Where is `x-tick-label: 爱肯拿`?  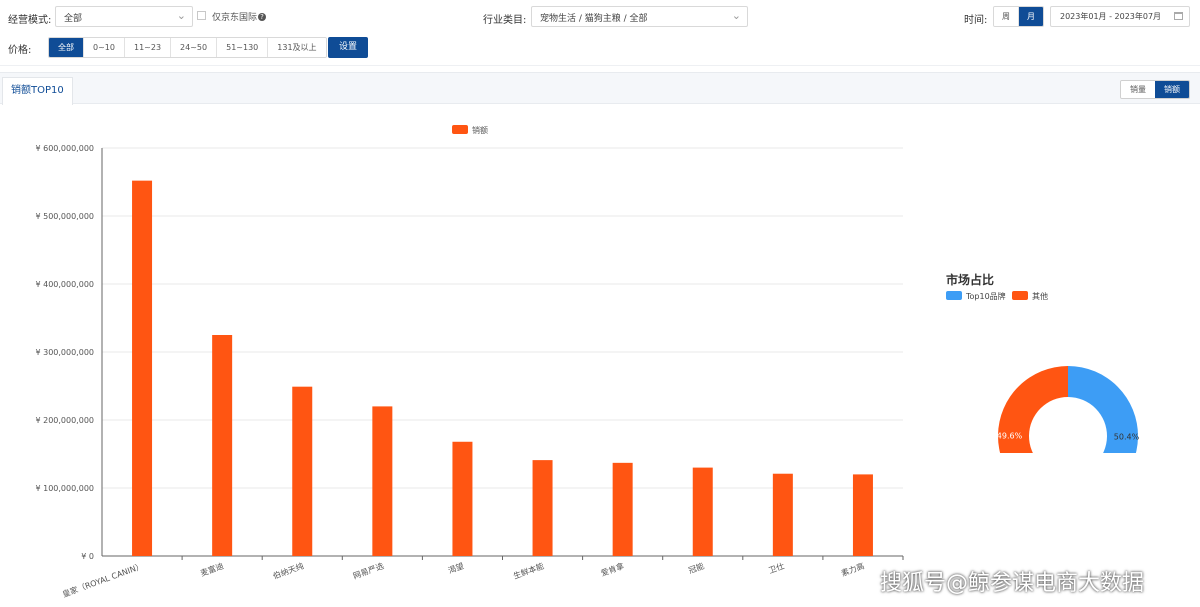 x-tick-label: 爱肯拿 is located at coordinates (612, 569).